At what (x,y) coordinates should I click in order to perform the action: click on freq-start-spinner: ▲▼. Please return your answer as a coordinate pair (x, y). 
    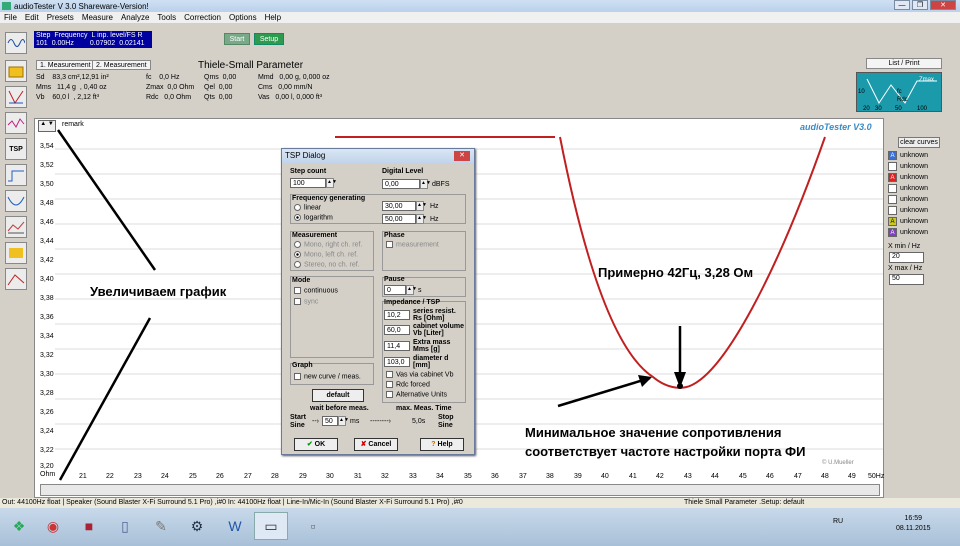
    Looking at the image, I should click on (421, 206).